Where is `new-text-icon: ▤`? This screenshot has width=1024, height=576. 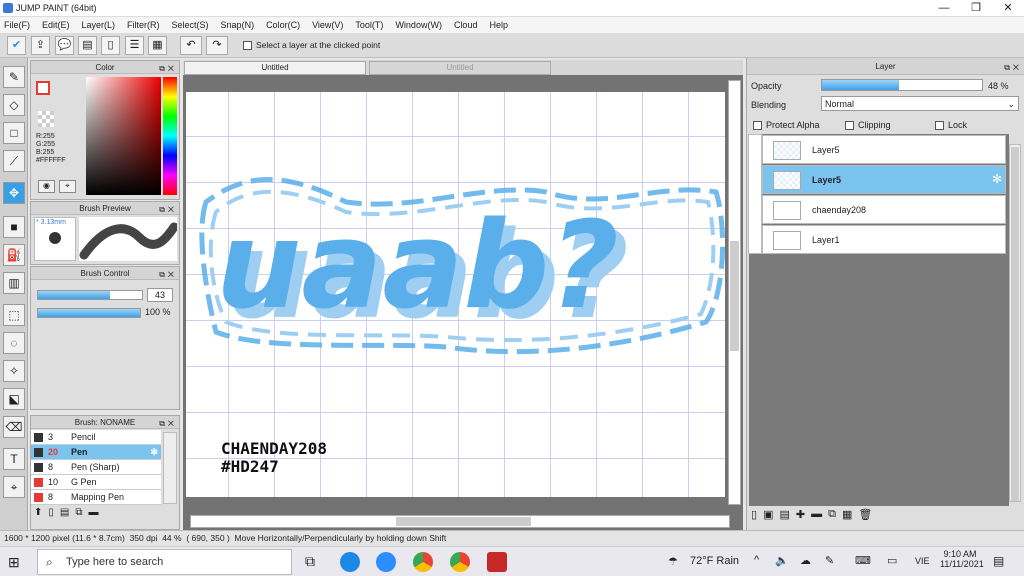
new-text-icon: ▤ is located at coordinates (784, 518).